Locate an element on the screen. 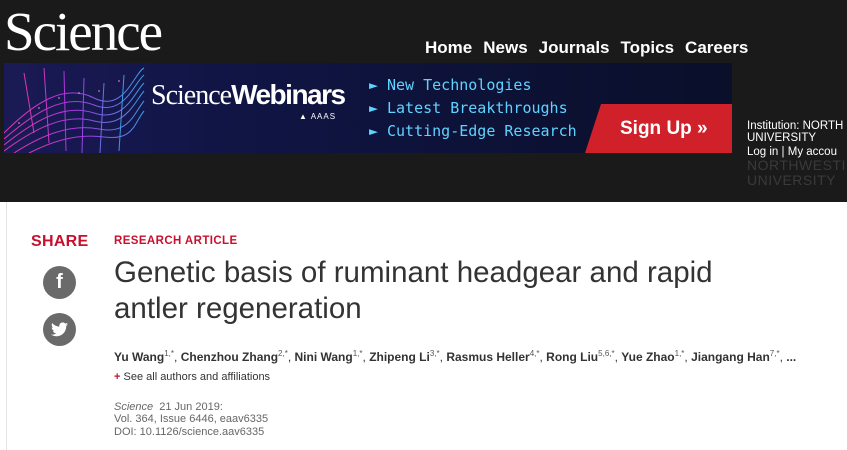 The height and width of the screenshot is (450, 847). nav-journals: Journals is located at coordinates (574, 48).